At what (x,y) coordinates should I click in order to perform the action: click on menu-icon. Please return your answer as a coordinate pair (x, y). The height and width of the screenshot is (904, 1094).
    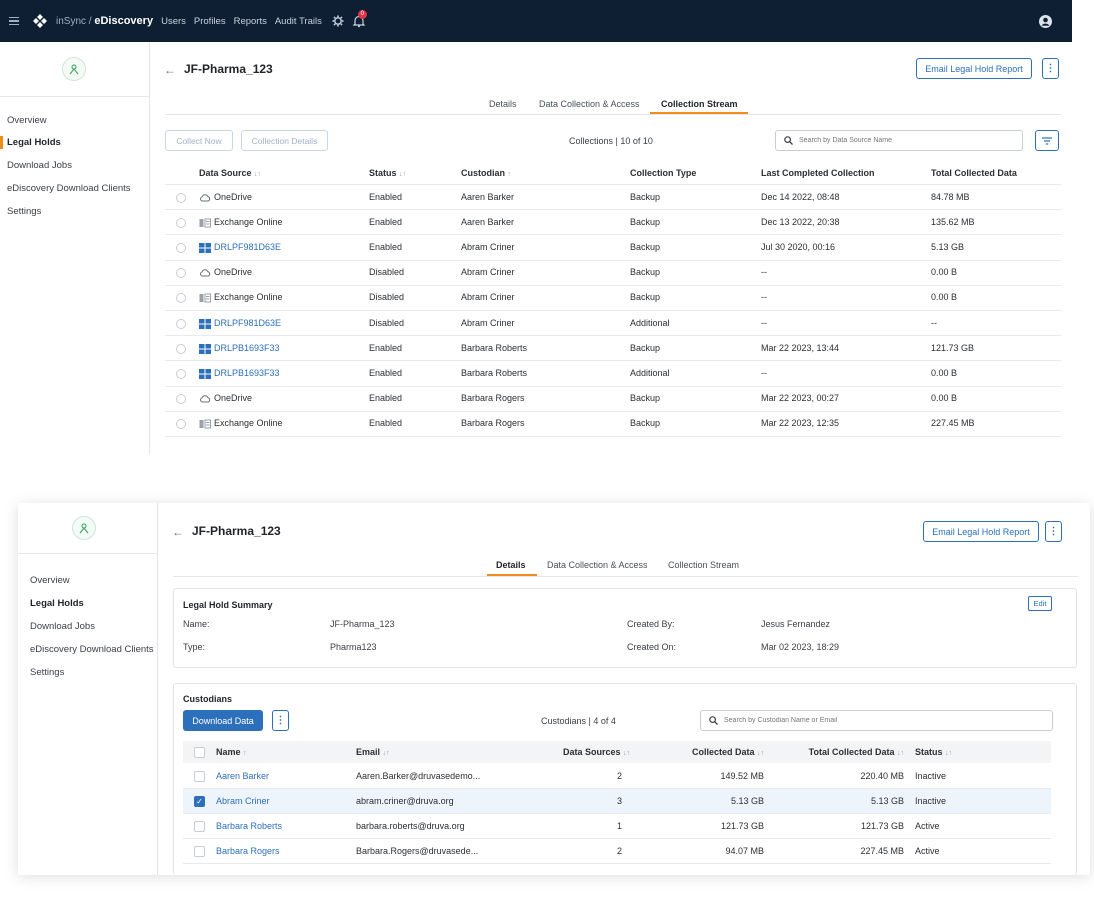
    Looking at the image, I should click on (14, 21).